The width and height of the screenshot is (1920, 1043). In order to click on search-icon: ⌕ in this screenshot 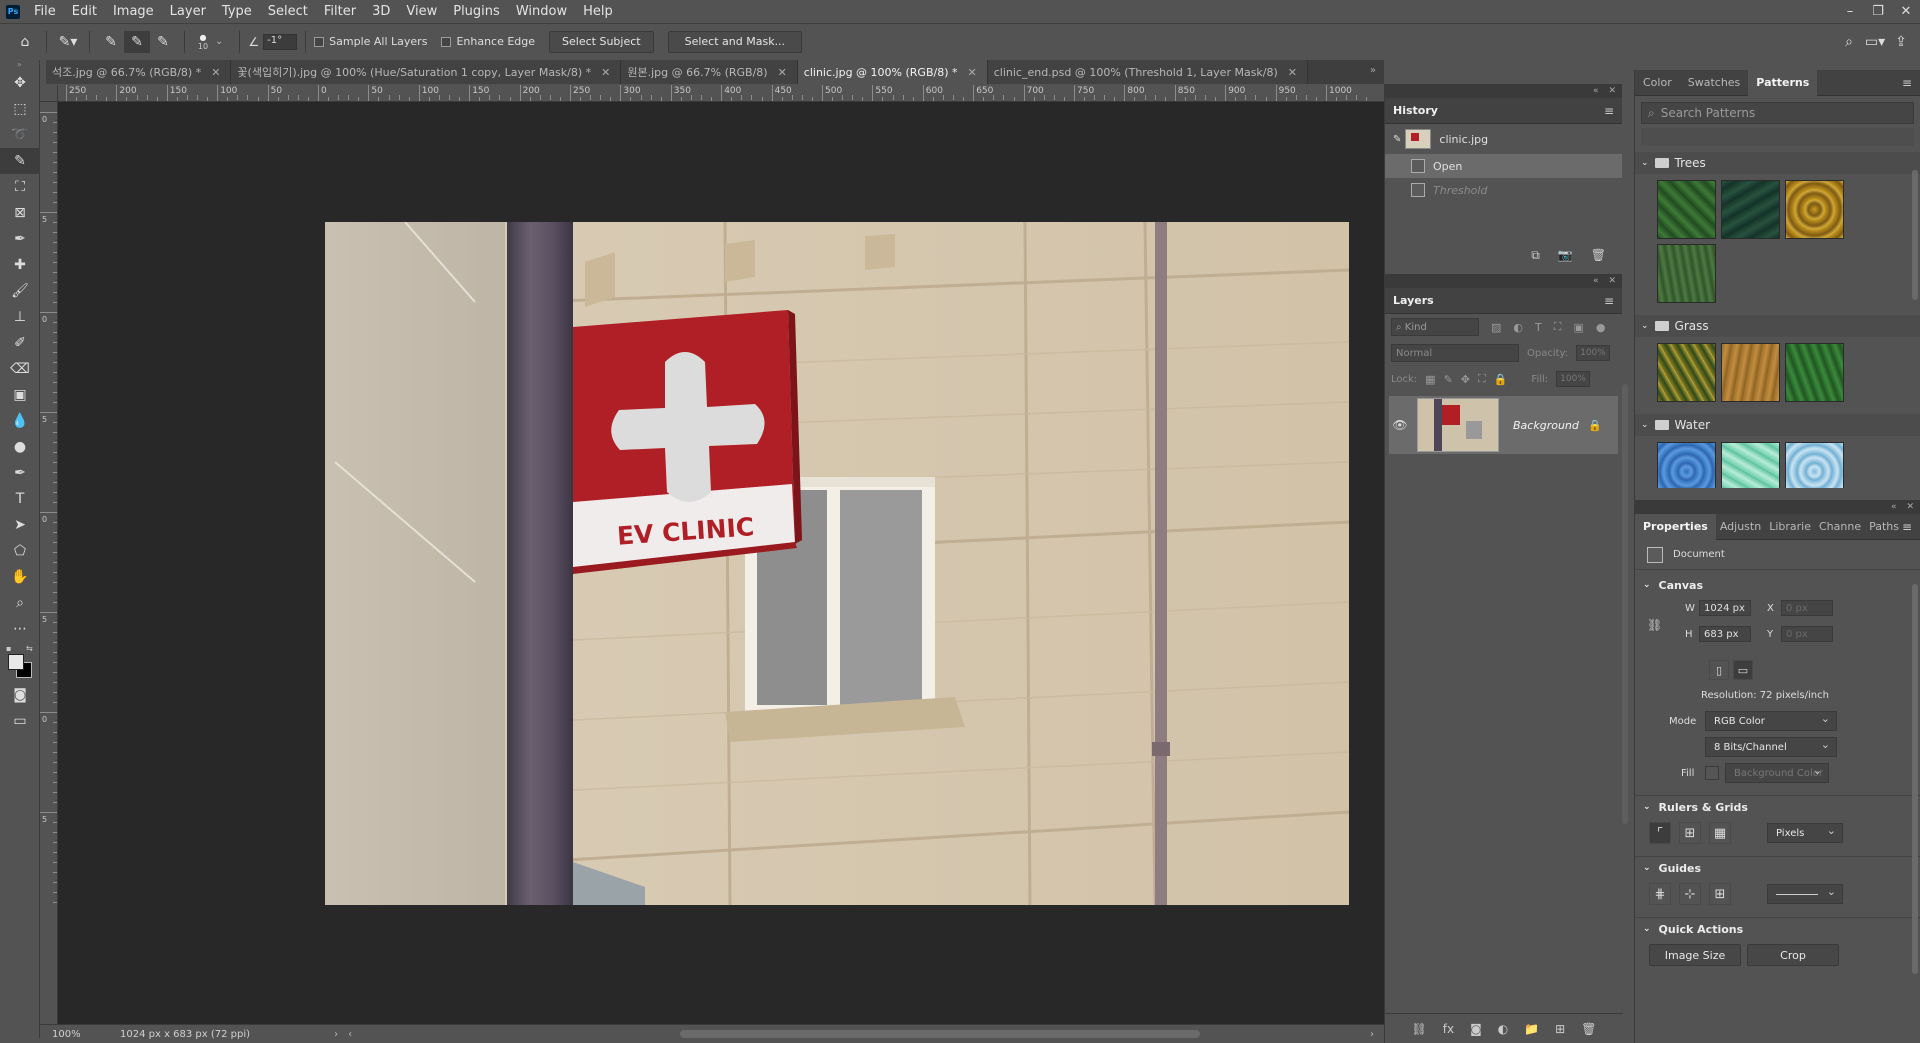, I will do `click(1849, 42)`.